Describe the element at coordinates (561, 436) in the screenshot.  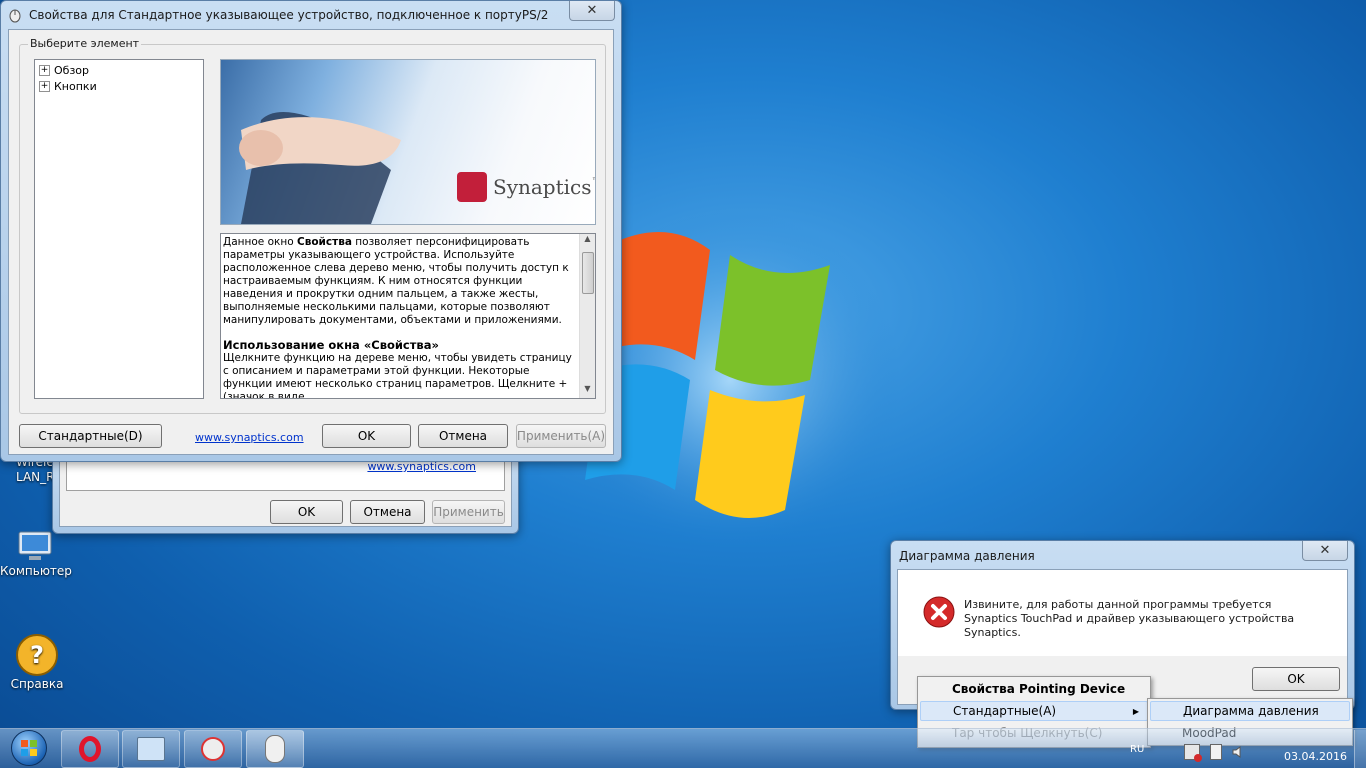
I see `apply-button: Применить(A)` at that location.